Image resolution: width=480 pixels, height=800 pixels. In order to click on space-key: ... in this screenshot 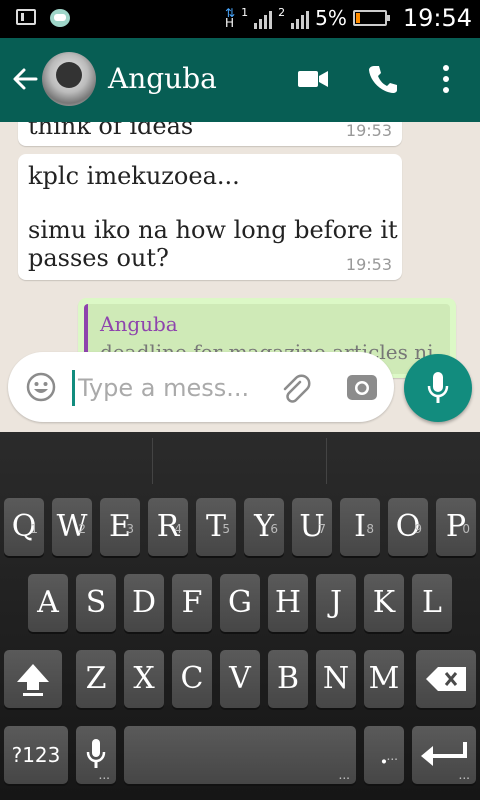, I will do `click(240, 755)`.